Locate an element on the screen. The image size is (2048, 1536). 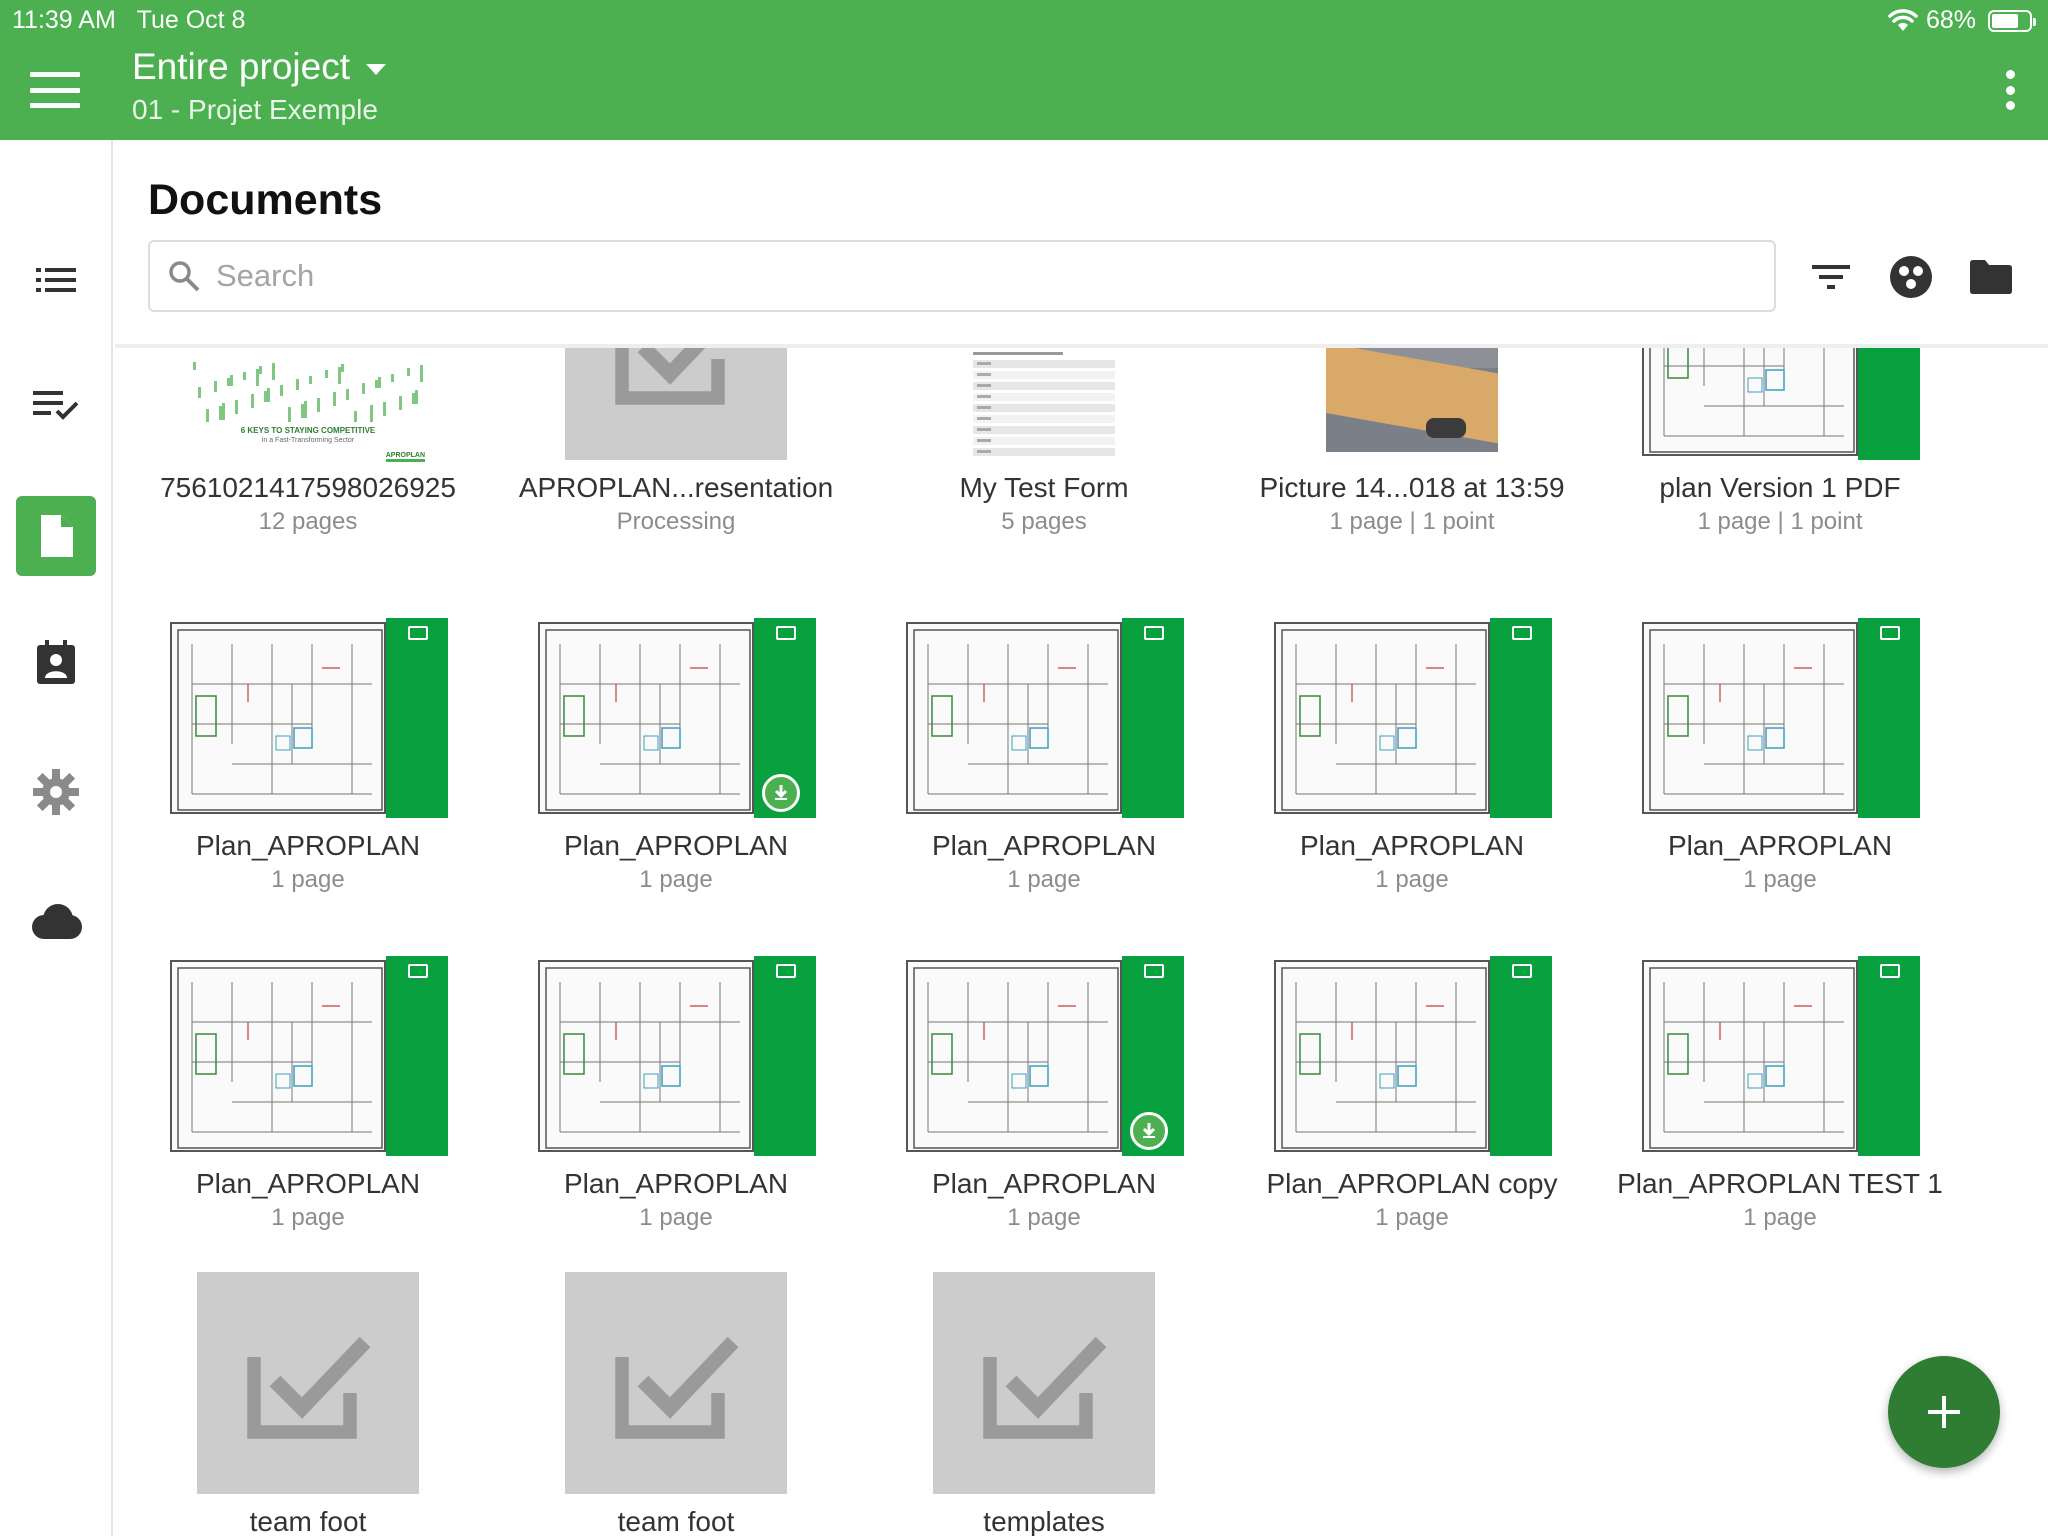
sidebar-item-contacts is located at coordinates (56, 662).